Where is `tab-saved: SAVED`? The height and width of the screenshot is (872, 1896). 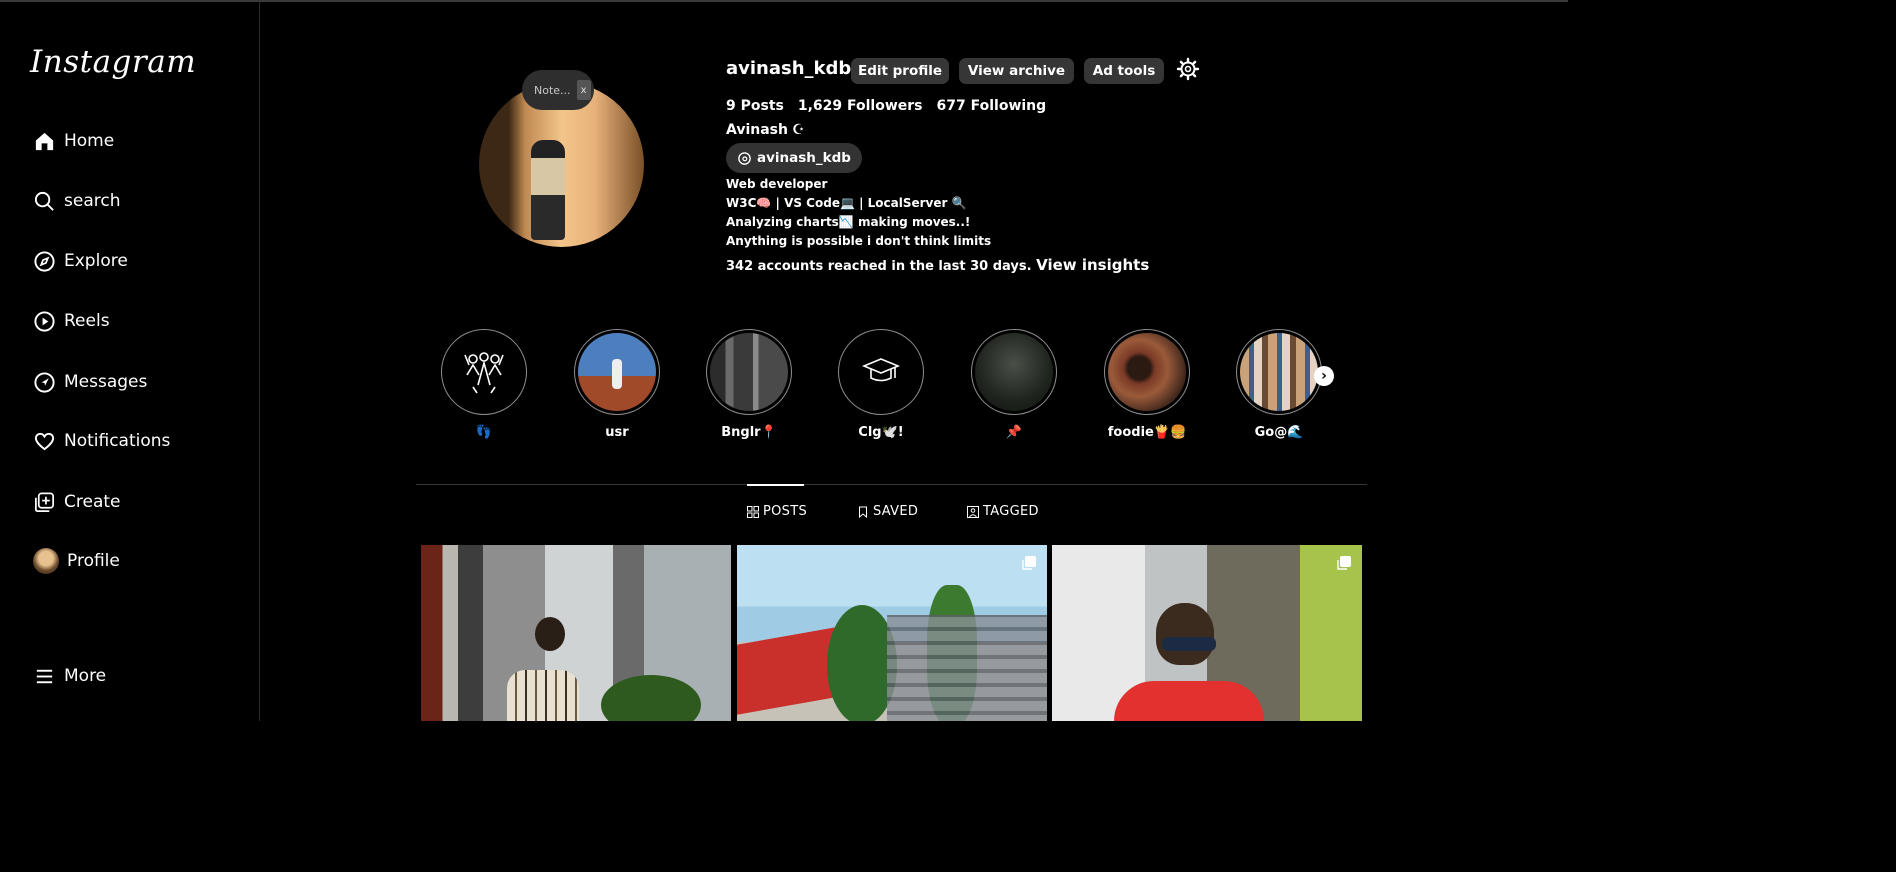
tab-saved: SAVED is located at coordinates (887, 511).